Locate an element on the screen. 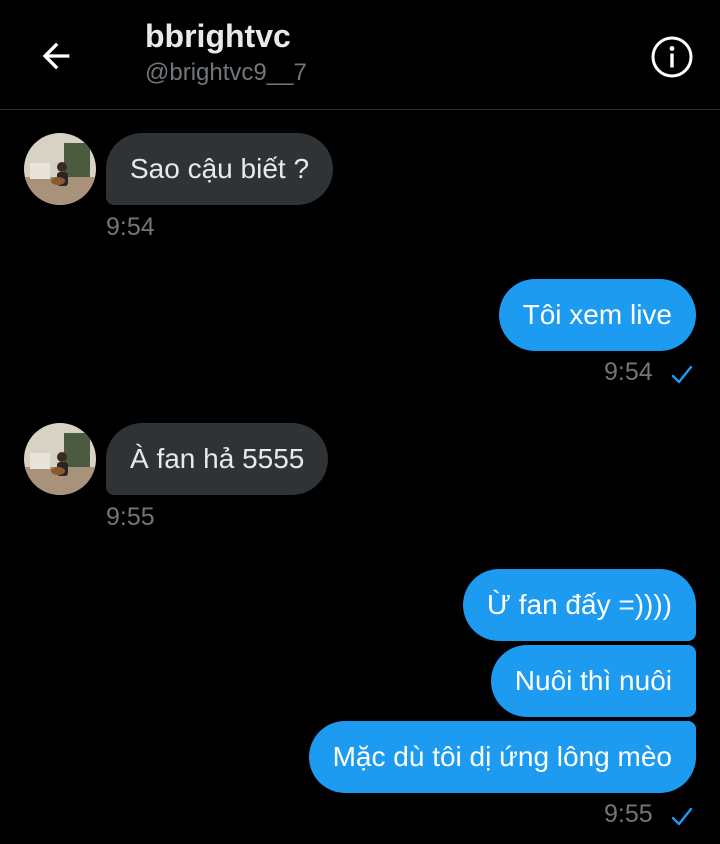 Image resolution: width=720 pixels, height=844 pixels. info-icon is located at coordinates (672, 57).